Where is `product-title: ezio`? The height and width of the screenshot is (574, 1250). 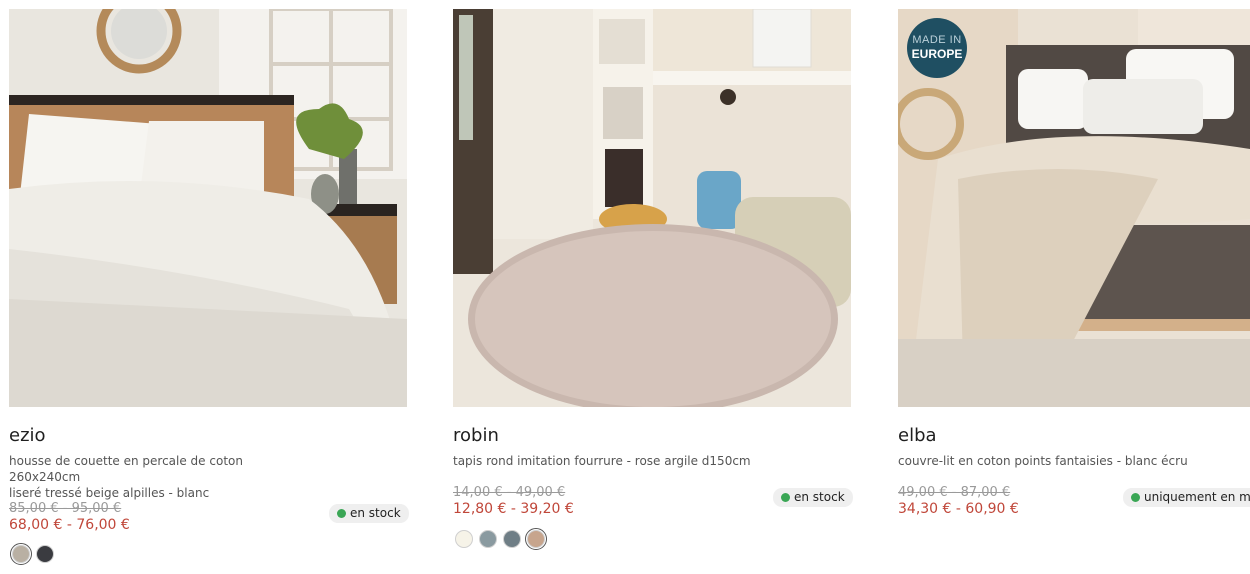 product-title: ezio is located at coordinates (27, 435).